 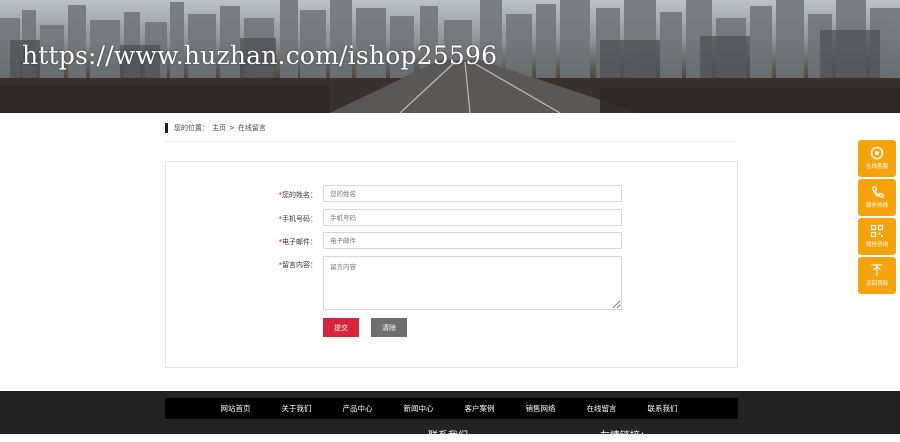 I want to click on phone-icon, so click(x=878, y=192).